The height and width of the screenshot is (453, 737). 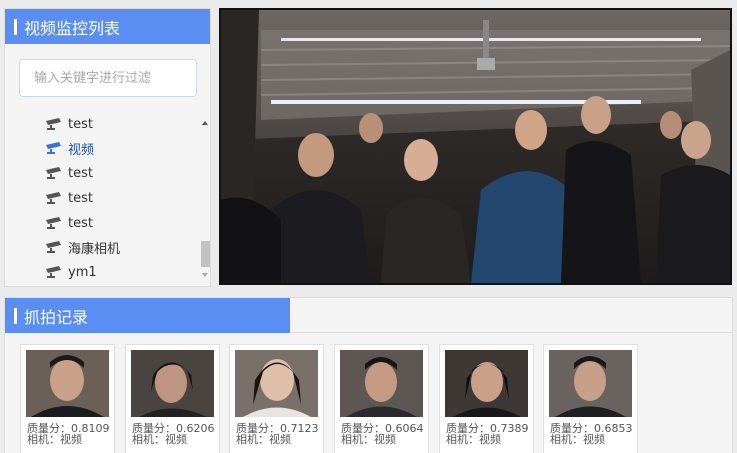 I want to click on device-item-hikvision: 海康相机, so click(x=82, y=247).